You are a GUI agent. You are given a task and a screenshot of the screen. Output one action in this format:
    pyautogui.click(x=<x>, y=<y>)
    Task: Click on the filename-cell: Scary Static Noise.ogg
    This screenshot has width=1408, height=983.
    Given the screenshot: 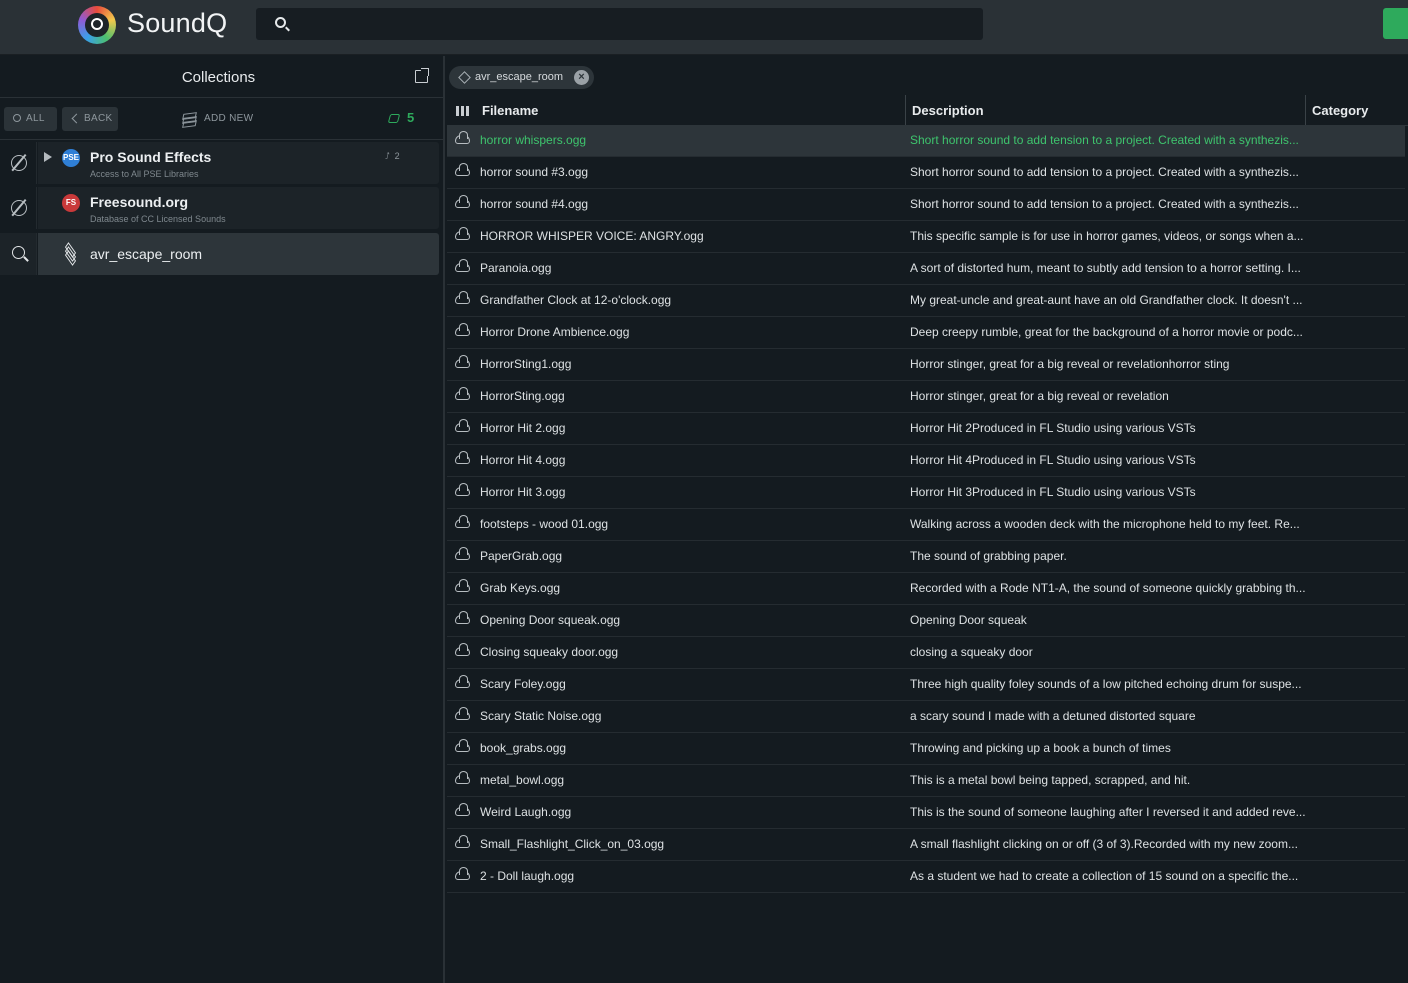 What is the action you would take?
    pyautogui.click(x=541, y=716)
    